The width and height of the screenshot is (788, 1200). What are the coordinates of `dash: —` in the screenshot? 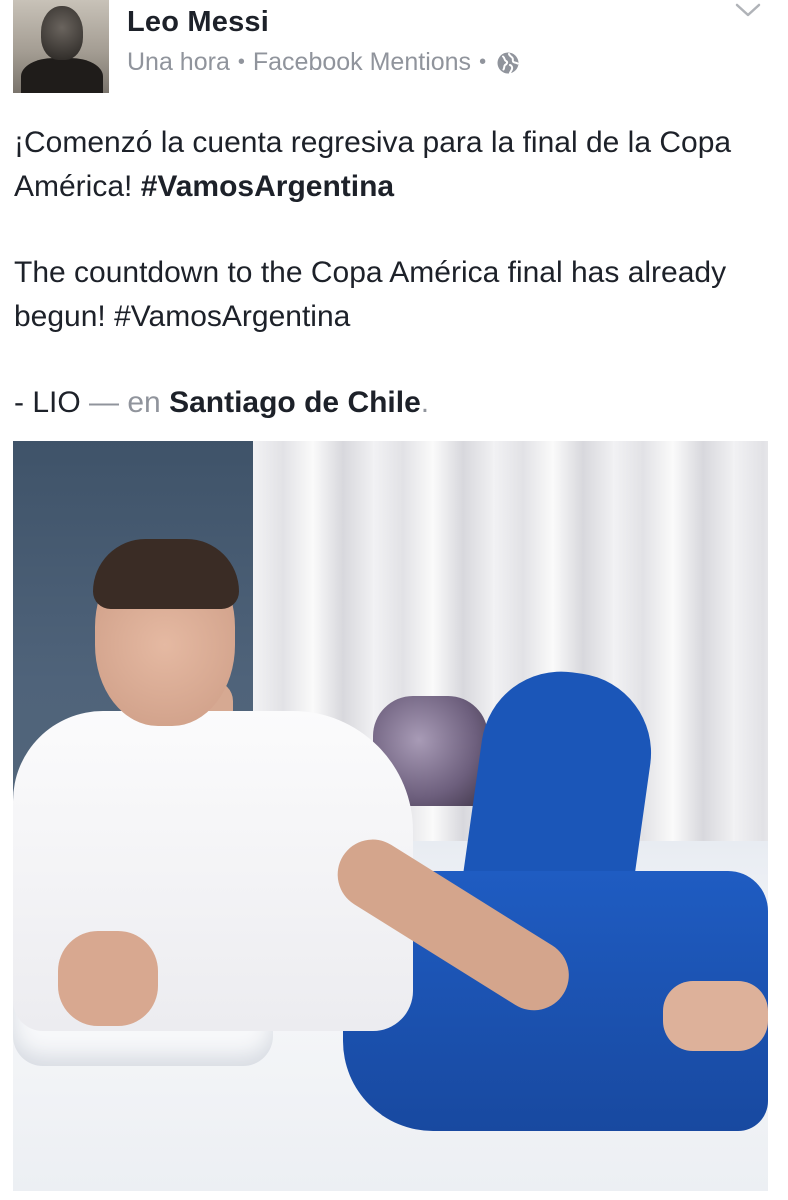 It's located at (104, 402).